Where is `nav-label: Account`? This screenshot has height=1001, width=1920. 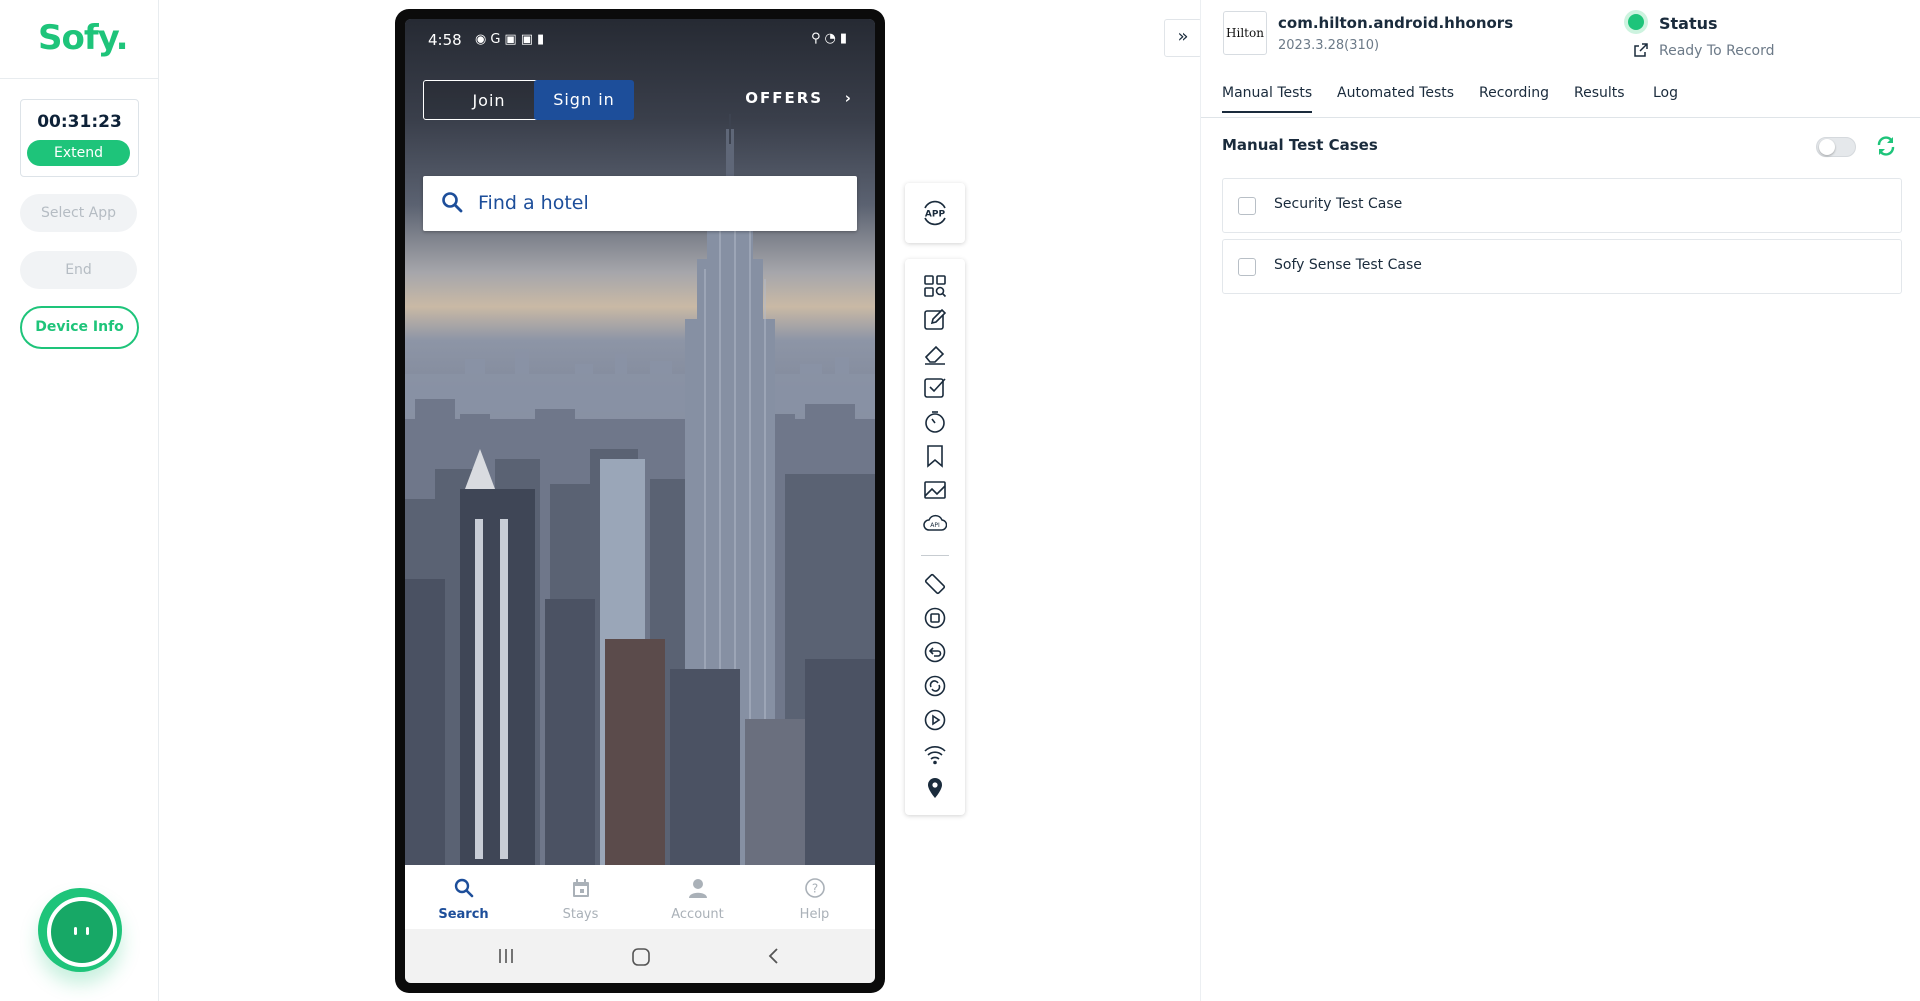 nav-label: Account is located at coordinates (697, 914).